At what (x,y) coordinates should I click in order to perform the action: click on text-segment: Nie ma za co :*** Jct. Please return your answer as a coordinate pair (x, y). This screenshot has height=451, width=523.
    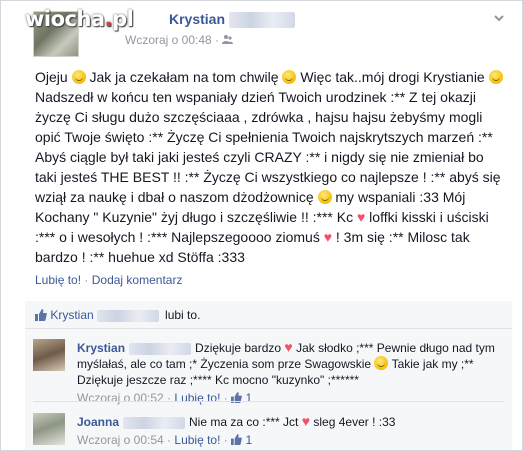
    Looking at the image, I should click on (245, 422).